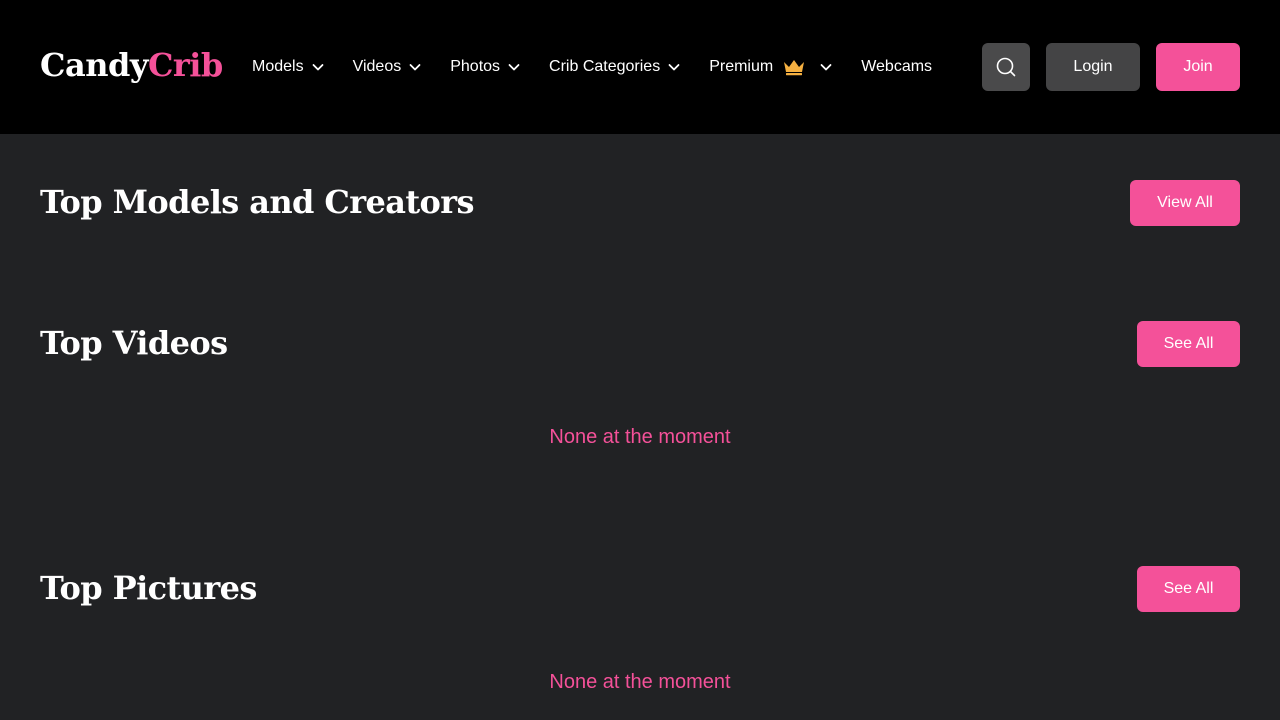 The image size is (1280, 720). I want to click on nav-crib-categories: Crib Categories, so click(615, 67).